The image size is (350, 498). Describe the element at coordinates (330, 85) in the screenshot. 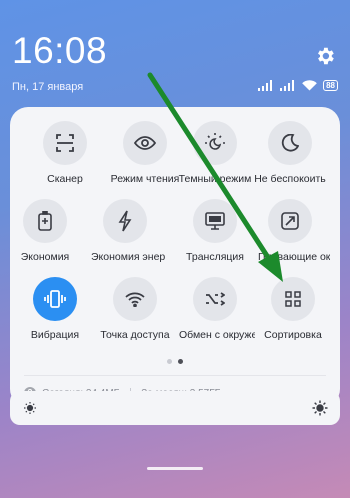

I see `battery-icon: 88` at that location.